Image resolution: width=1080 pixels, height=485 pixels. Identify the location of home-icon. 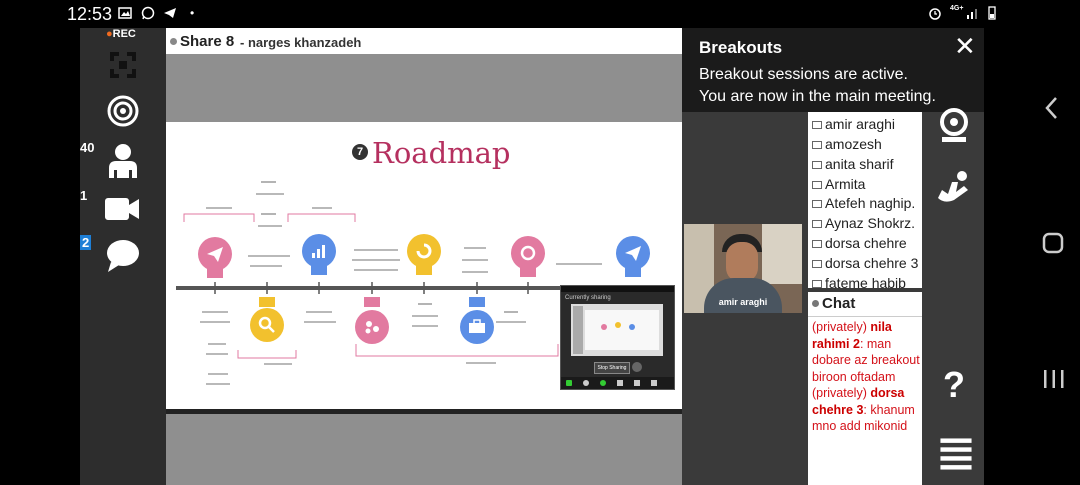
(1053, 243).